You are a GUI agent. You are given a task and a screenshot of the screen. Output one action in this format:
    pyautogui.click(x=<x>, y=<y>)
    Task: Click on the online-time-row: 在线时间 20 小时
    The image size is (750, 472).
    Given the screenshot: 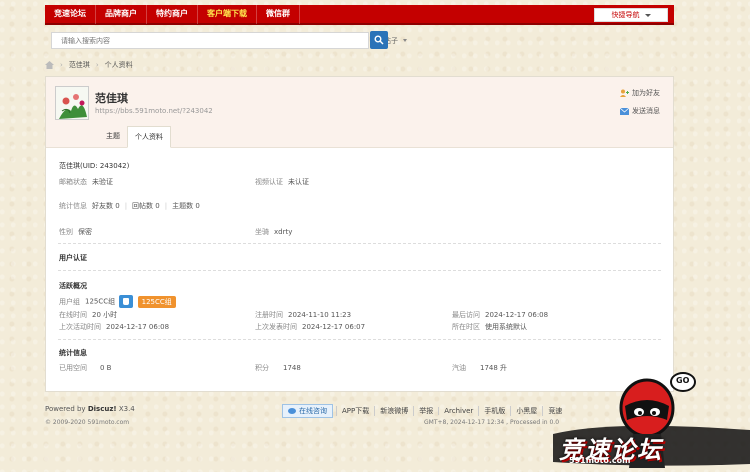 What is the action you would take?
    pyautogui.click(x=88, y=315)
    